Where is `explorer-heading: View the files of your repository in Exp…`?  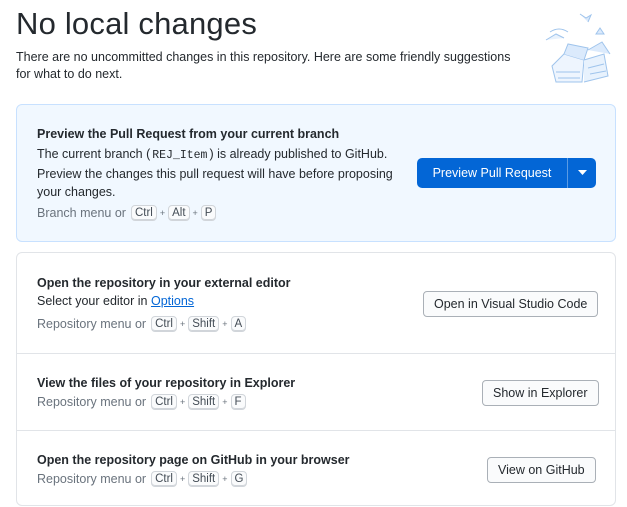
explorer-heading: View the files of your repository in Exp… is located at coordinates (166, 383).